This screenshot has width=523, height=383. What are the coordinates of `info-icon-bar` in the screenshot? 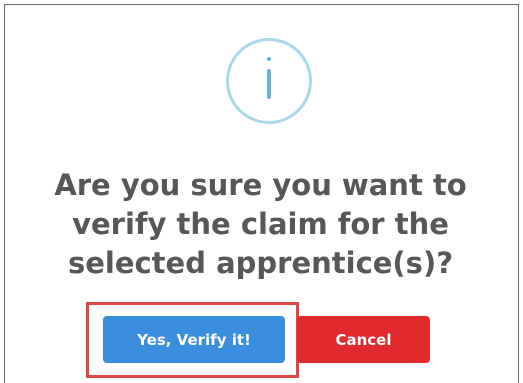 It's located at (269, 84).